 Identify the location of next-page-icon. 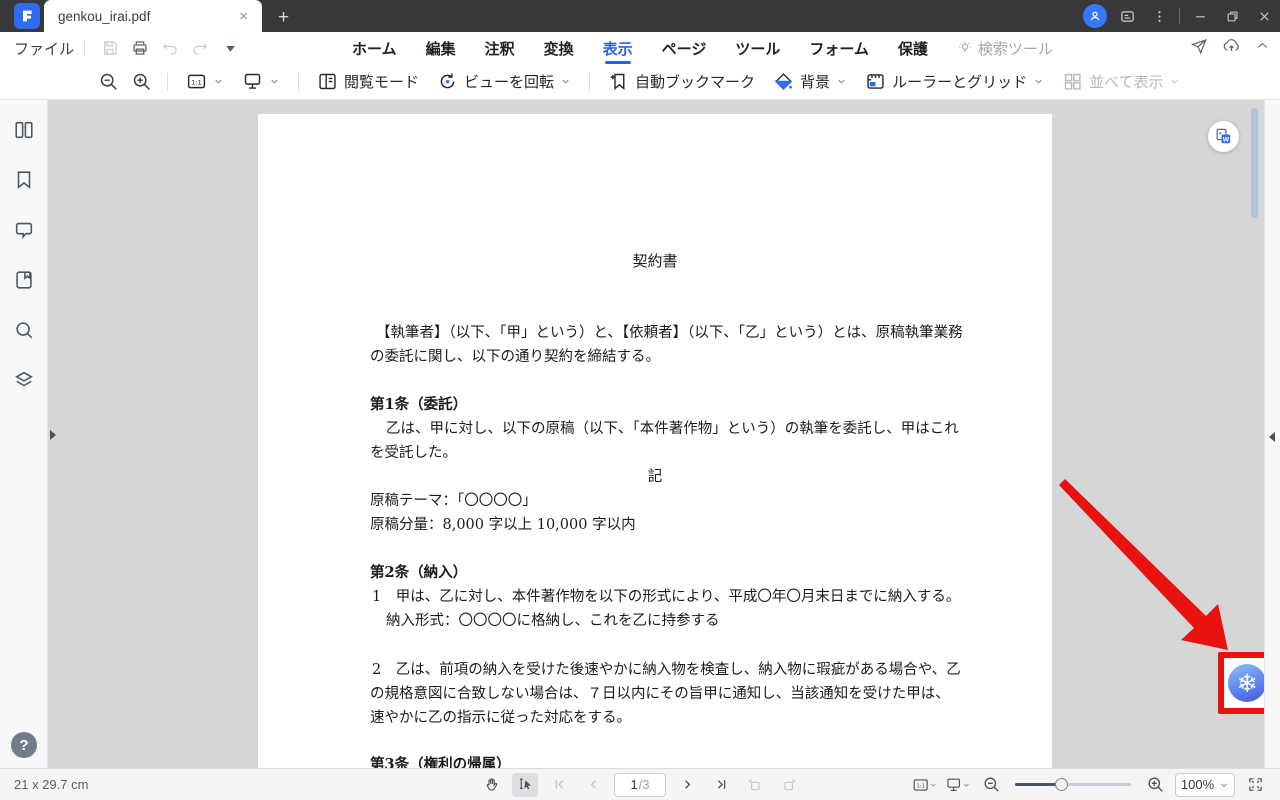
(687, 785).